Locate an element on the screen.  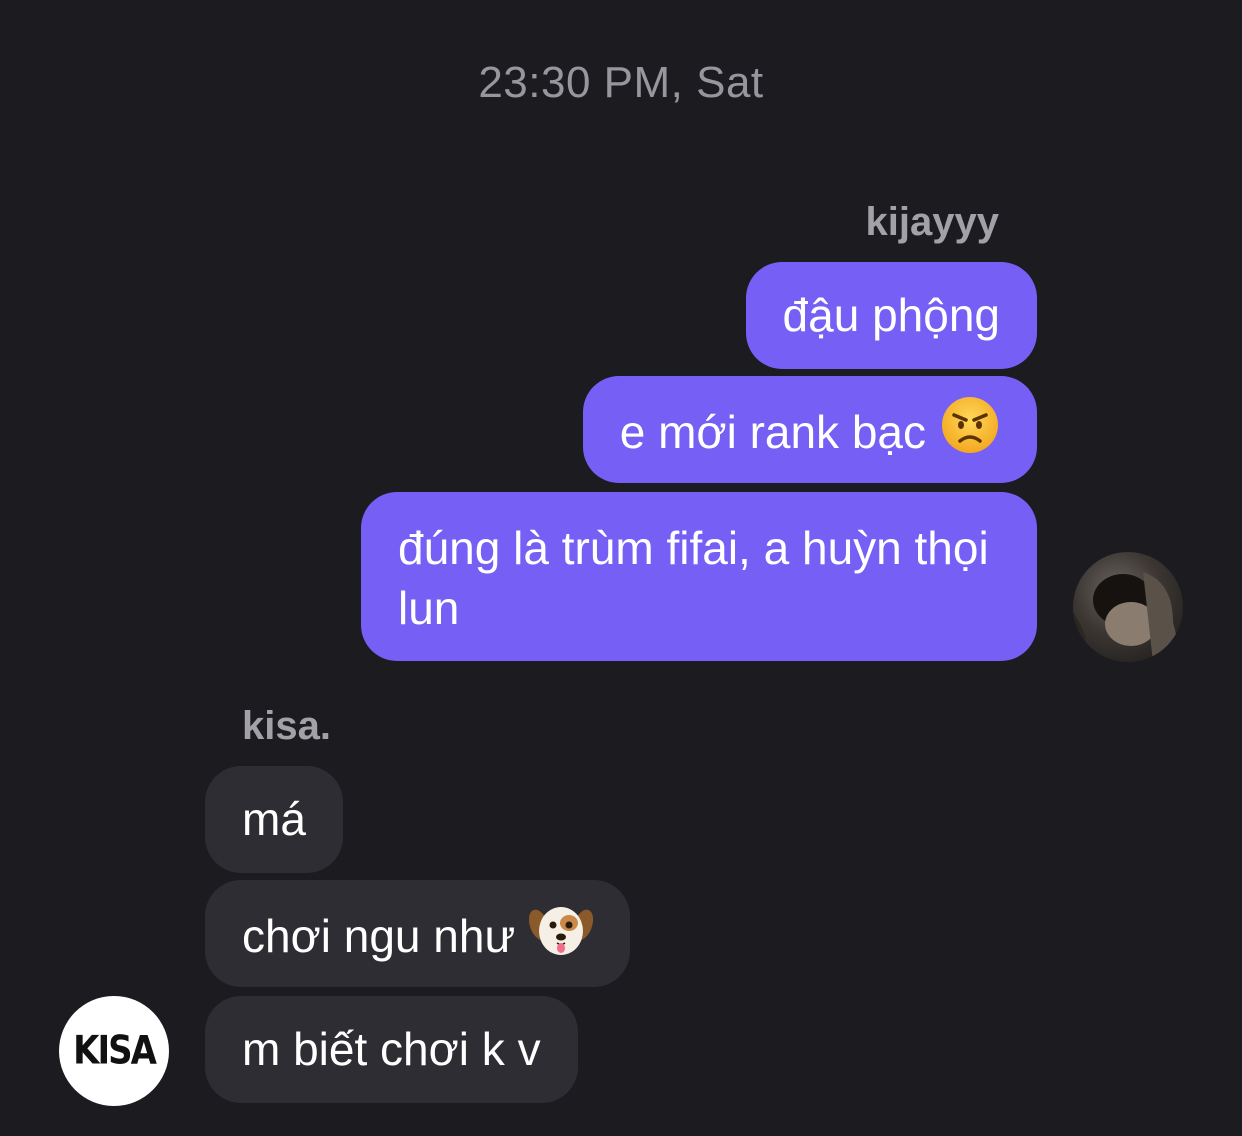
kisa-logo: KISA is located at coordinates (115, 1051).